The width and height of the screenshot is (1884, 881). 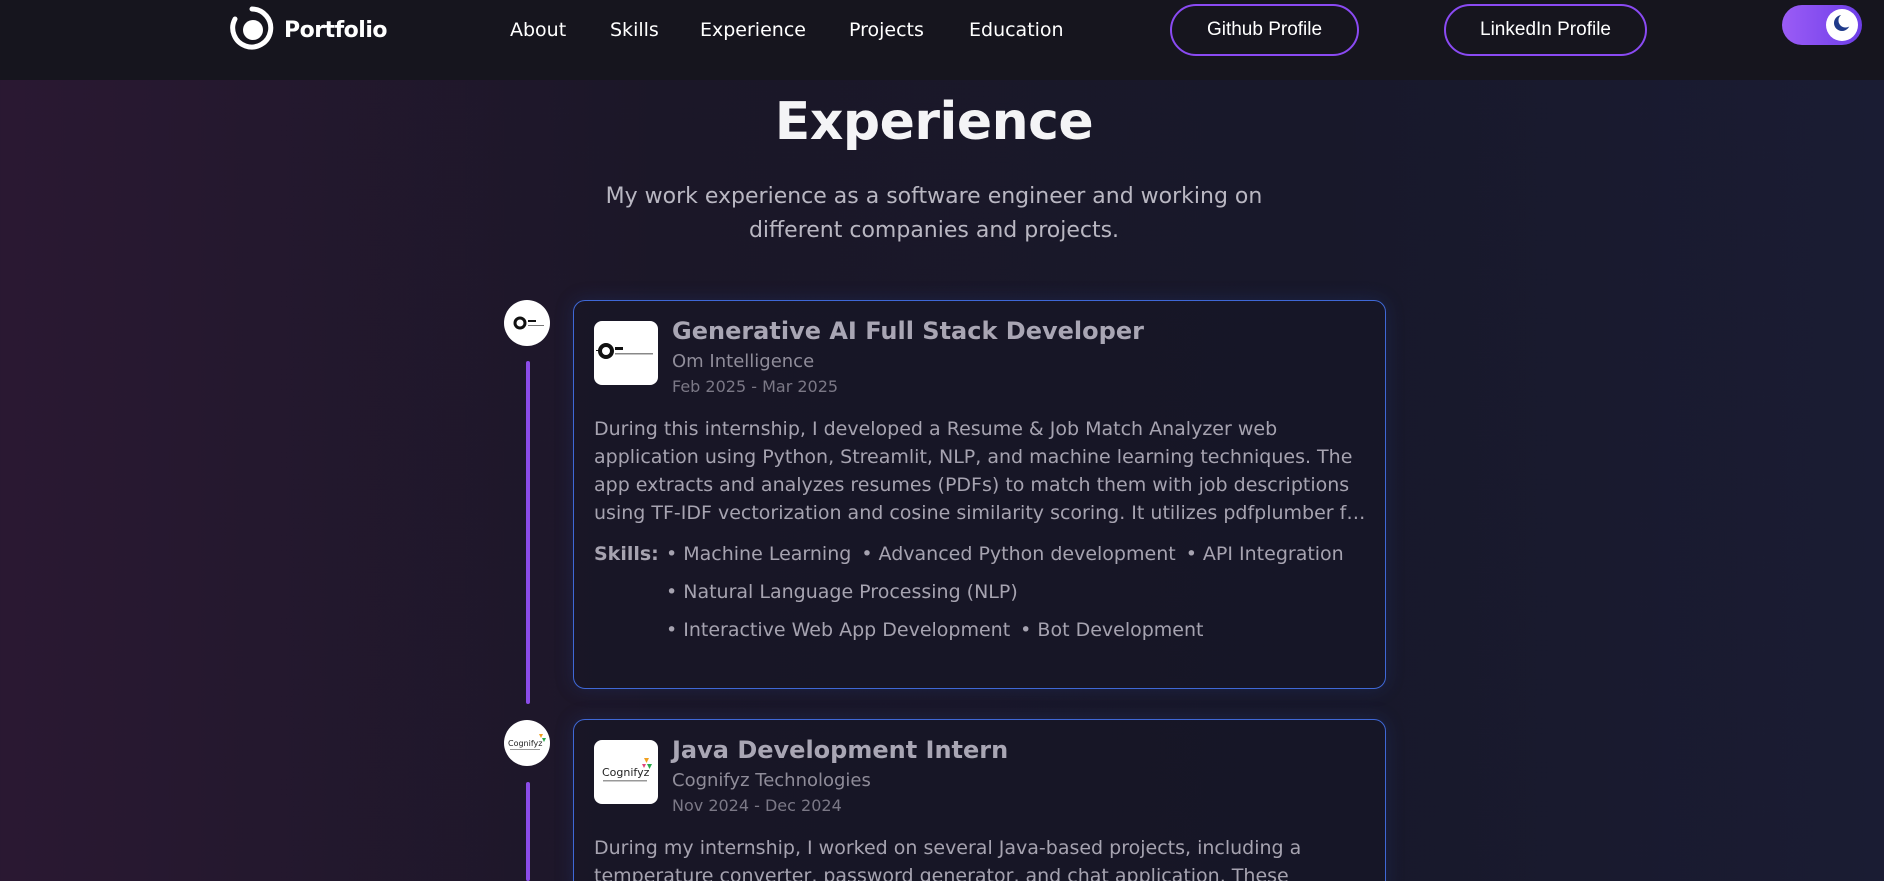 I want to click on company-logo: Cognifyz, so click(x=626, y=772).